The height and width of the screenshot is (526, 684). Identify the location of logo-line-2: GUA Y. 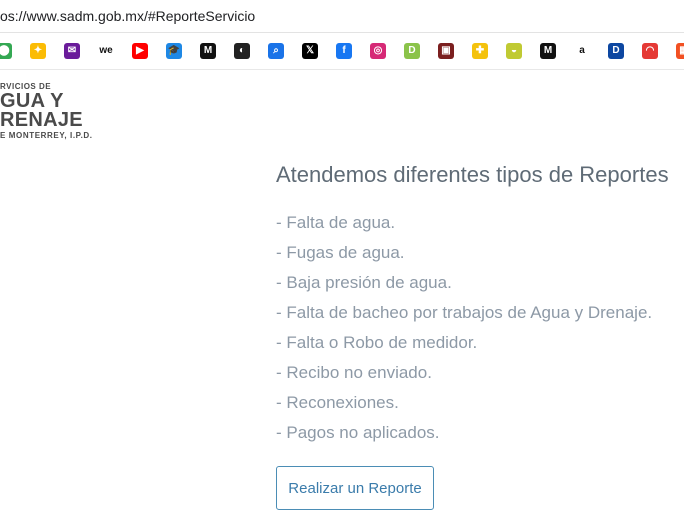
(32, 101).